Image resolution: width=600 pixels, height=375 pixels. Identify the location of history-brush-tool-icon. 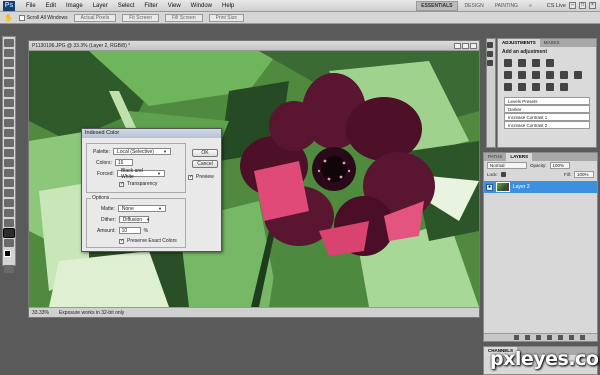
(9, 133).